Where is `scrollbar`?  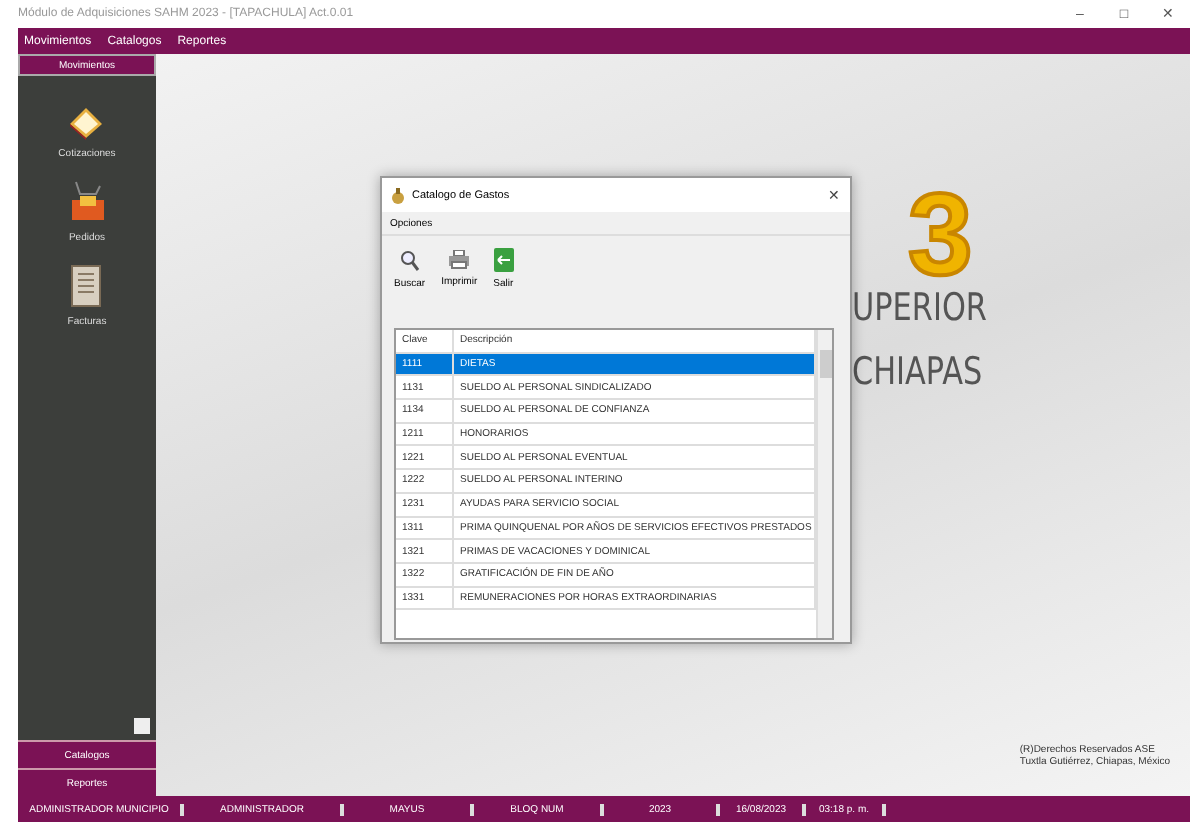 scrollbar is located at coordinates (824, 484).